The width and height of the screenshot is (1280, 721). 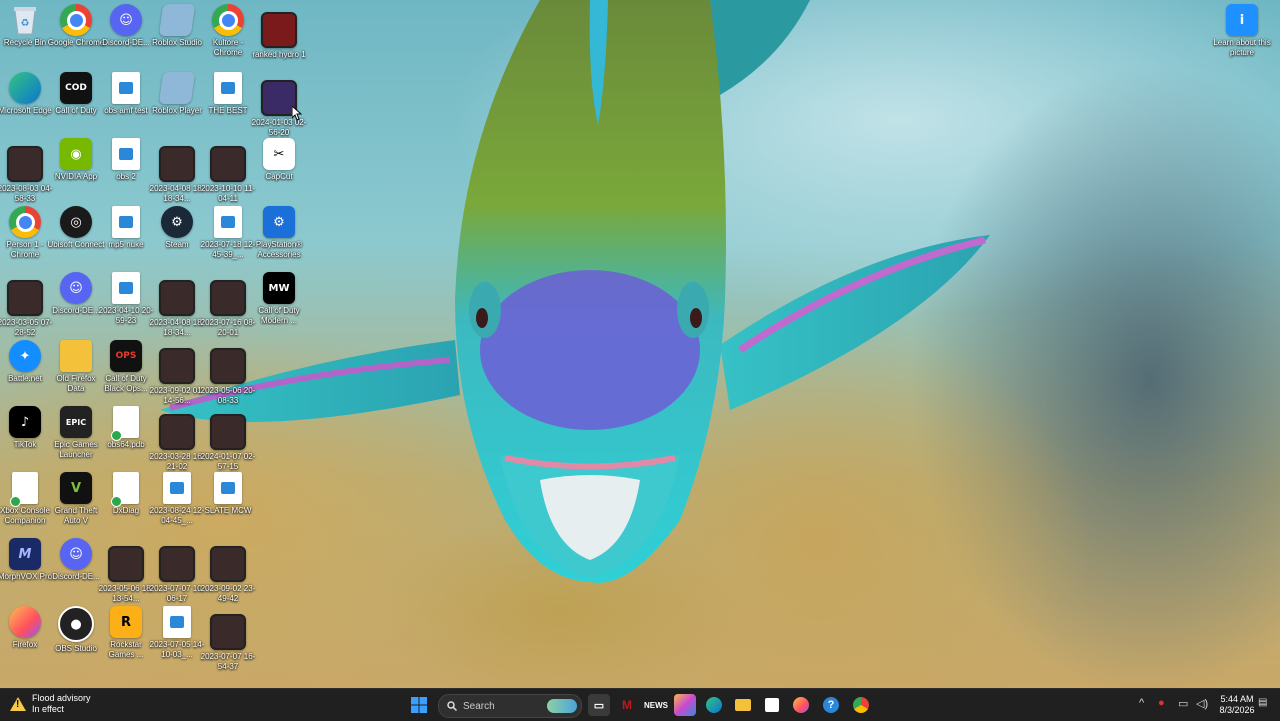 What do you see at coordinates (76, 433) in the screenshot?
I see `desktop-icon-epic-games-launcher: EPIC Epic Games Launcher` at bounding box center [76, 433].